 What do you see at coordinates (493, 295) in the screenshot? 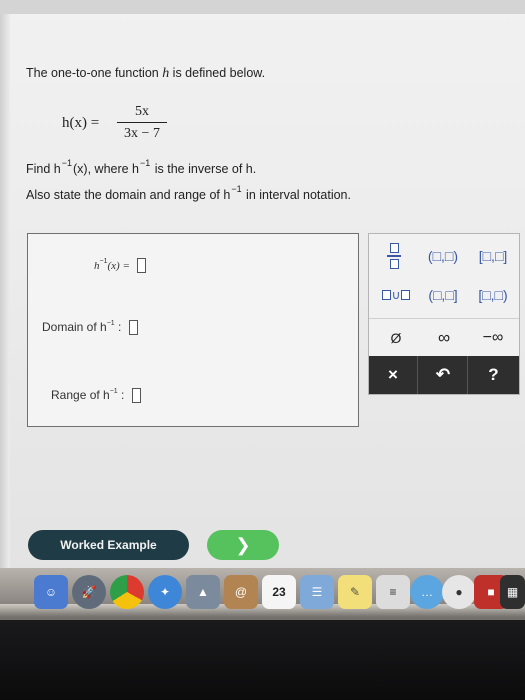
I see `right-open-interval-button: [□,□)` at bounding box center [493, 295].